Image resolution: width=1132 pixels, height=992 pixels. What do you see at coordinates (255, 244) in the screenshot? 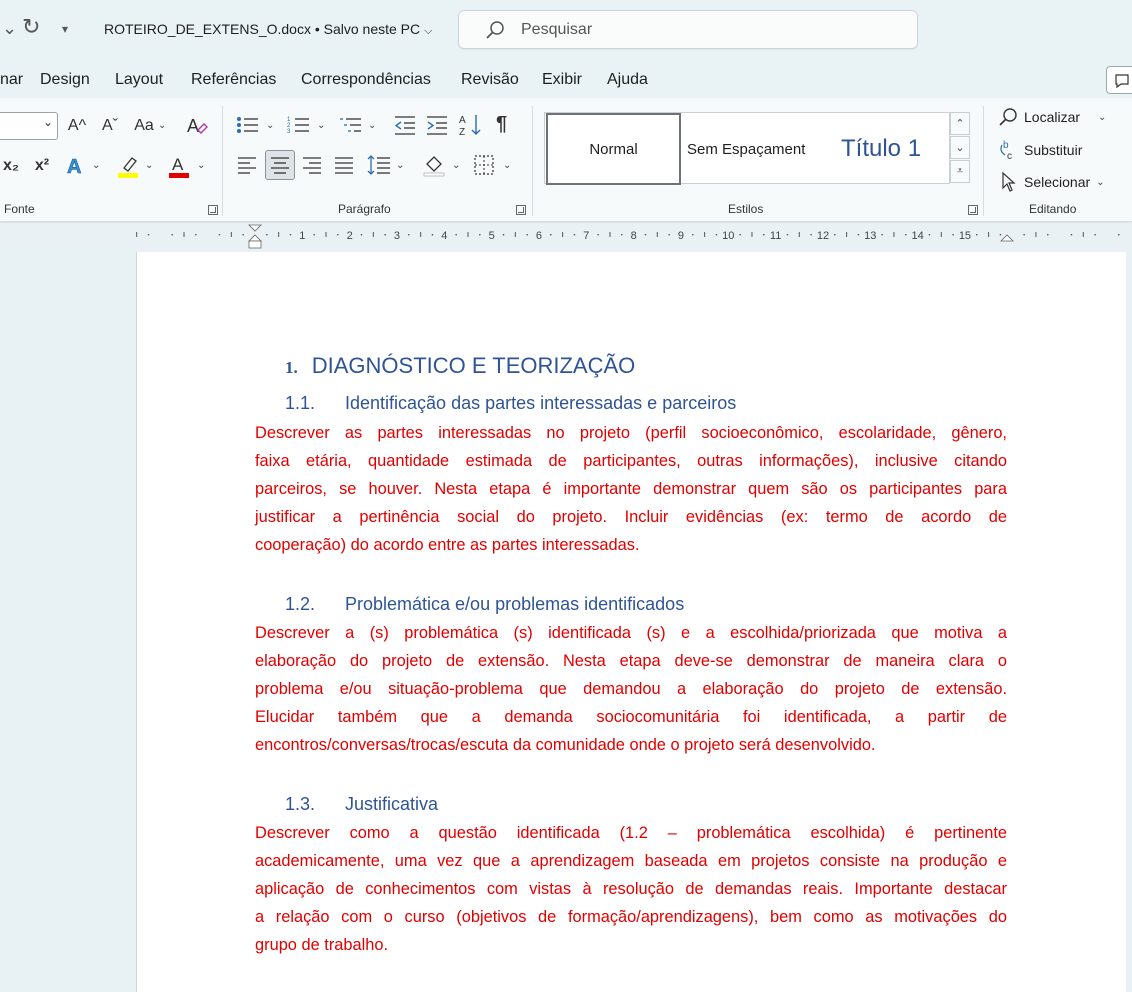
I see `left-indent-marker` at bounding box center [255, 244].